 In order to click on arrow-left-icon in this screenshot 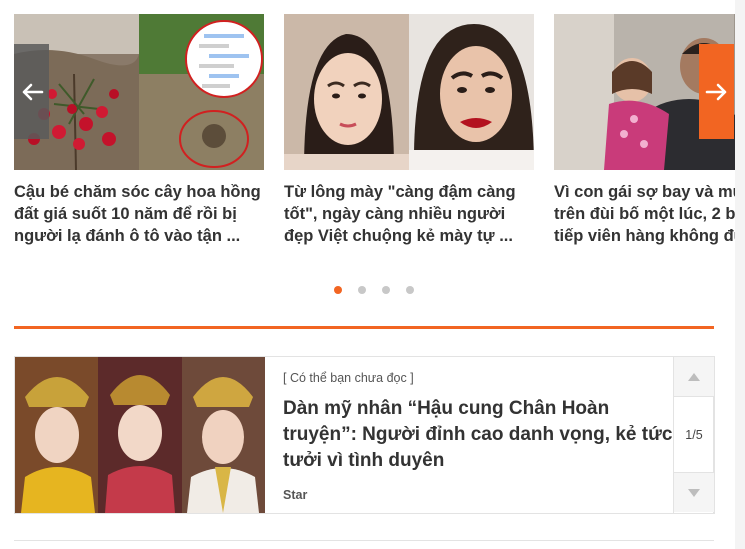, I will do `click(32, 91)`.